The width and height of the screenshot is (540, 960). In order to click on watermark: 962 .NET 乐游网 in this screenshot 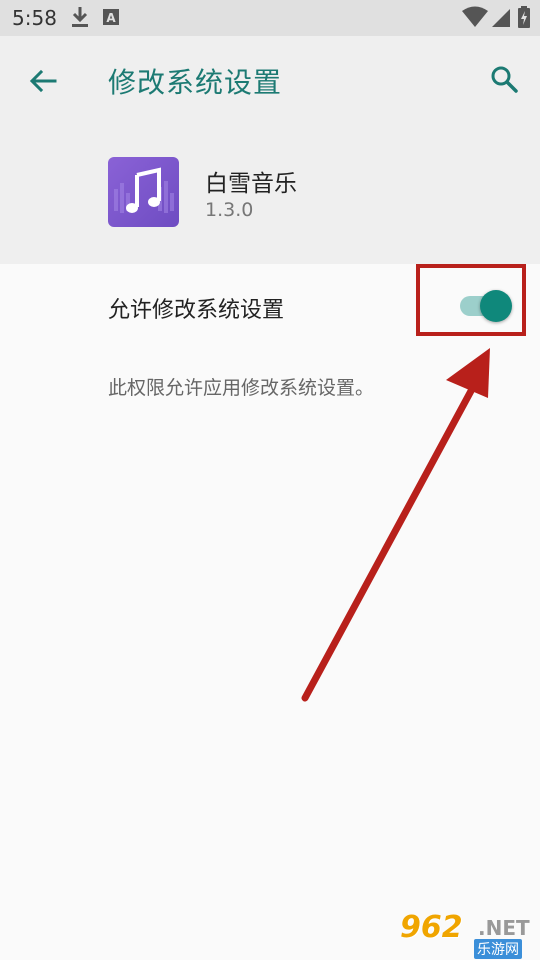, I will do `click(470, 933)`.